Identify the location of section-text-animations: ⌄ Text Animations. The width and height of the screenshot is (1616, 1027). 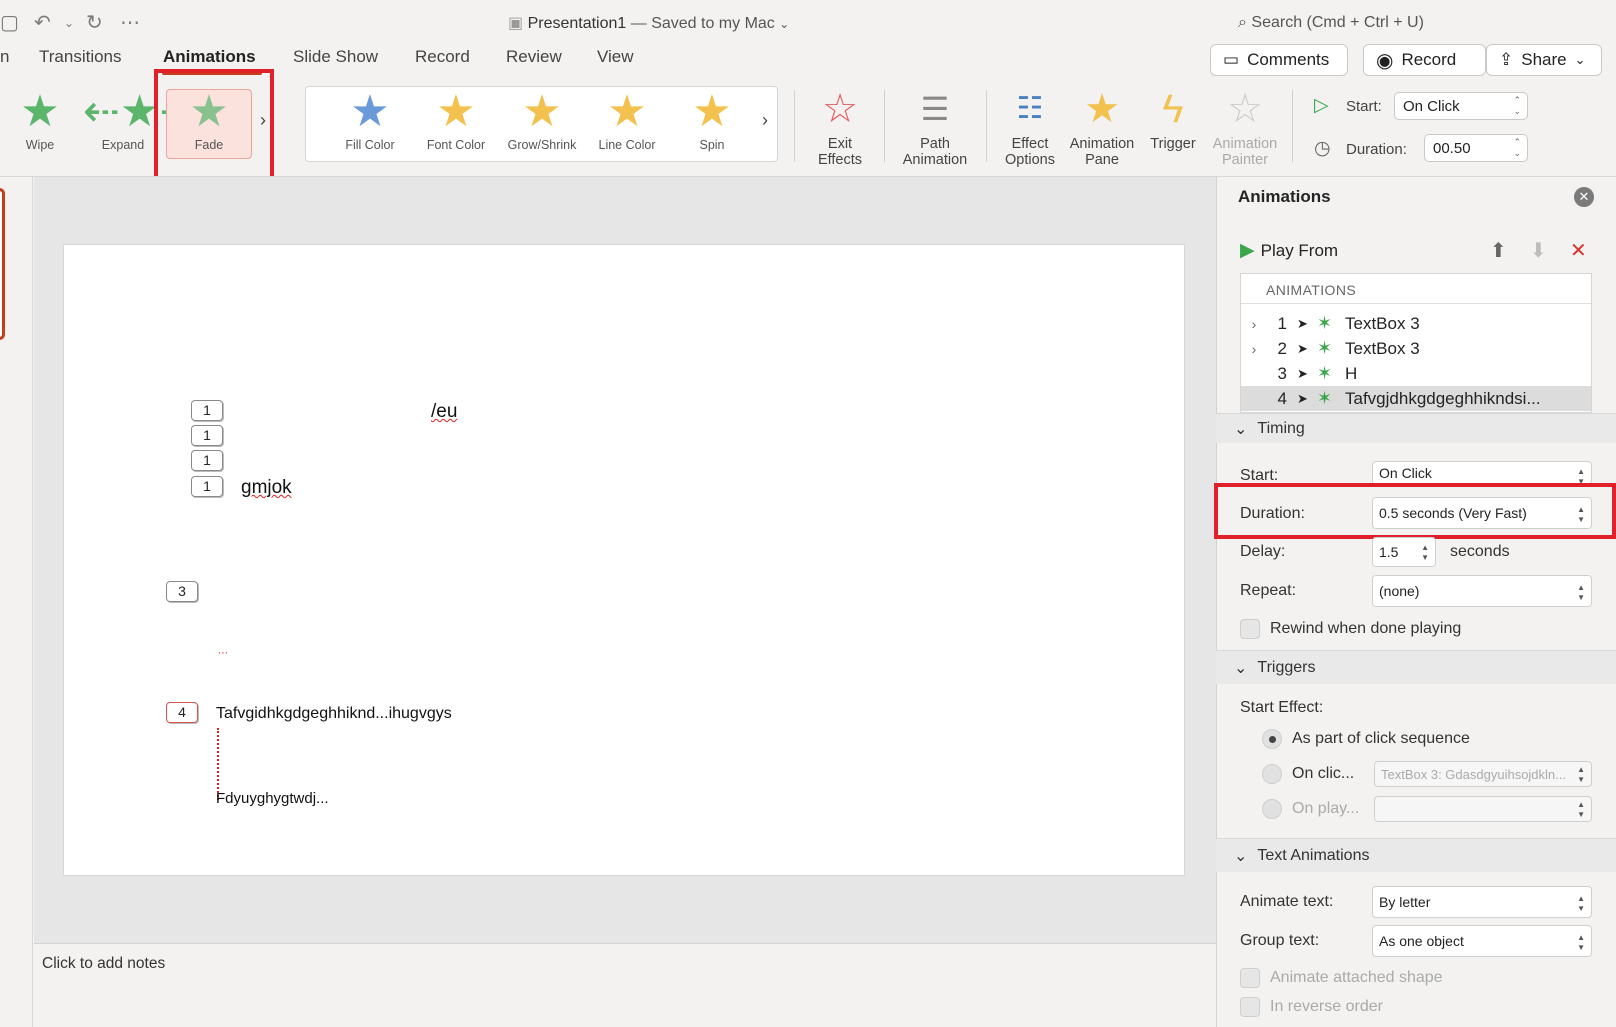
(1416, 855).